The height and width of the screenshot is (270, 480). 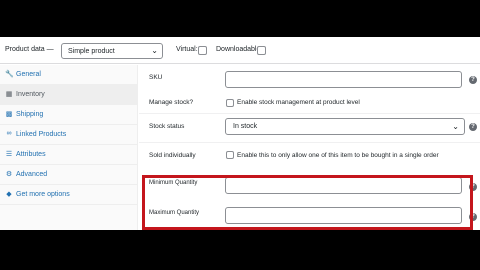 What do you see at coordinates (9, 133) in the screenshot?
I see `link-icon: ∞` at bounding box center [9, 133].